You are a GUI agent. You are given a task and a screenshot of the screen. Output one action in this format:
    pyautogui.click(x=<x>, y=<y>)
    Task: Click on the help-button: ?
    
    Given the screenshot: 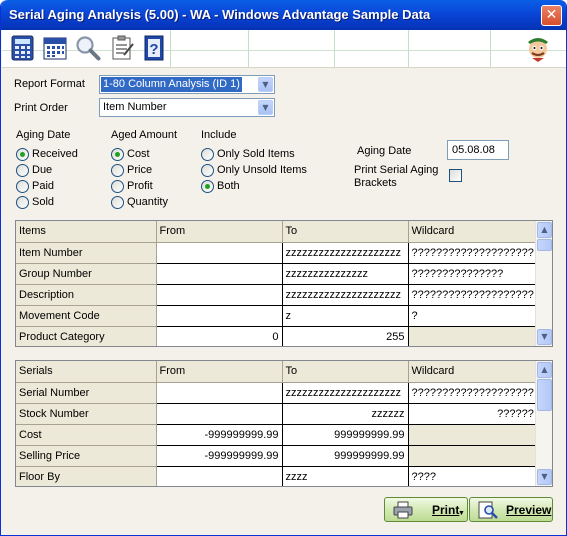 What is the action you would take?
    pyautogui.click(x=155, y=48)
    